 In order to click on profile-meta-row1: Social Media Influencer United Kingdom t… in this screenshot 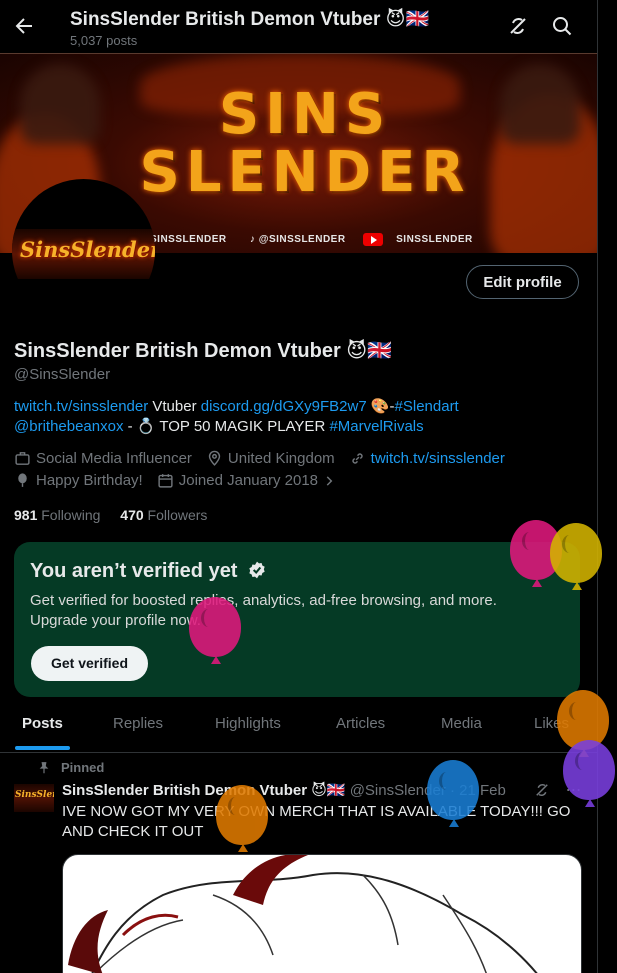, I will do `click(266, 458)`.